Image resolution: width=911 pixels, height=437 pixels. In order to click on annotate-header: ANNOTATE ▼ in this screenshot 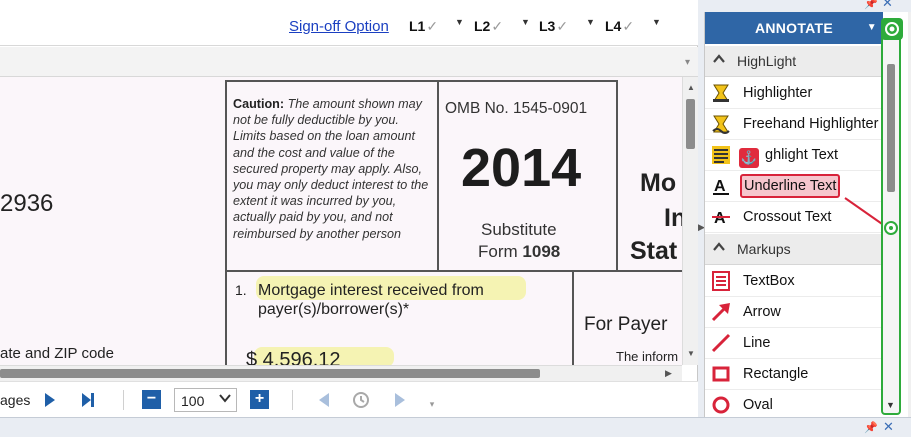, I will do `click(794, 28)`.